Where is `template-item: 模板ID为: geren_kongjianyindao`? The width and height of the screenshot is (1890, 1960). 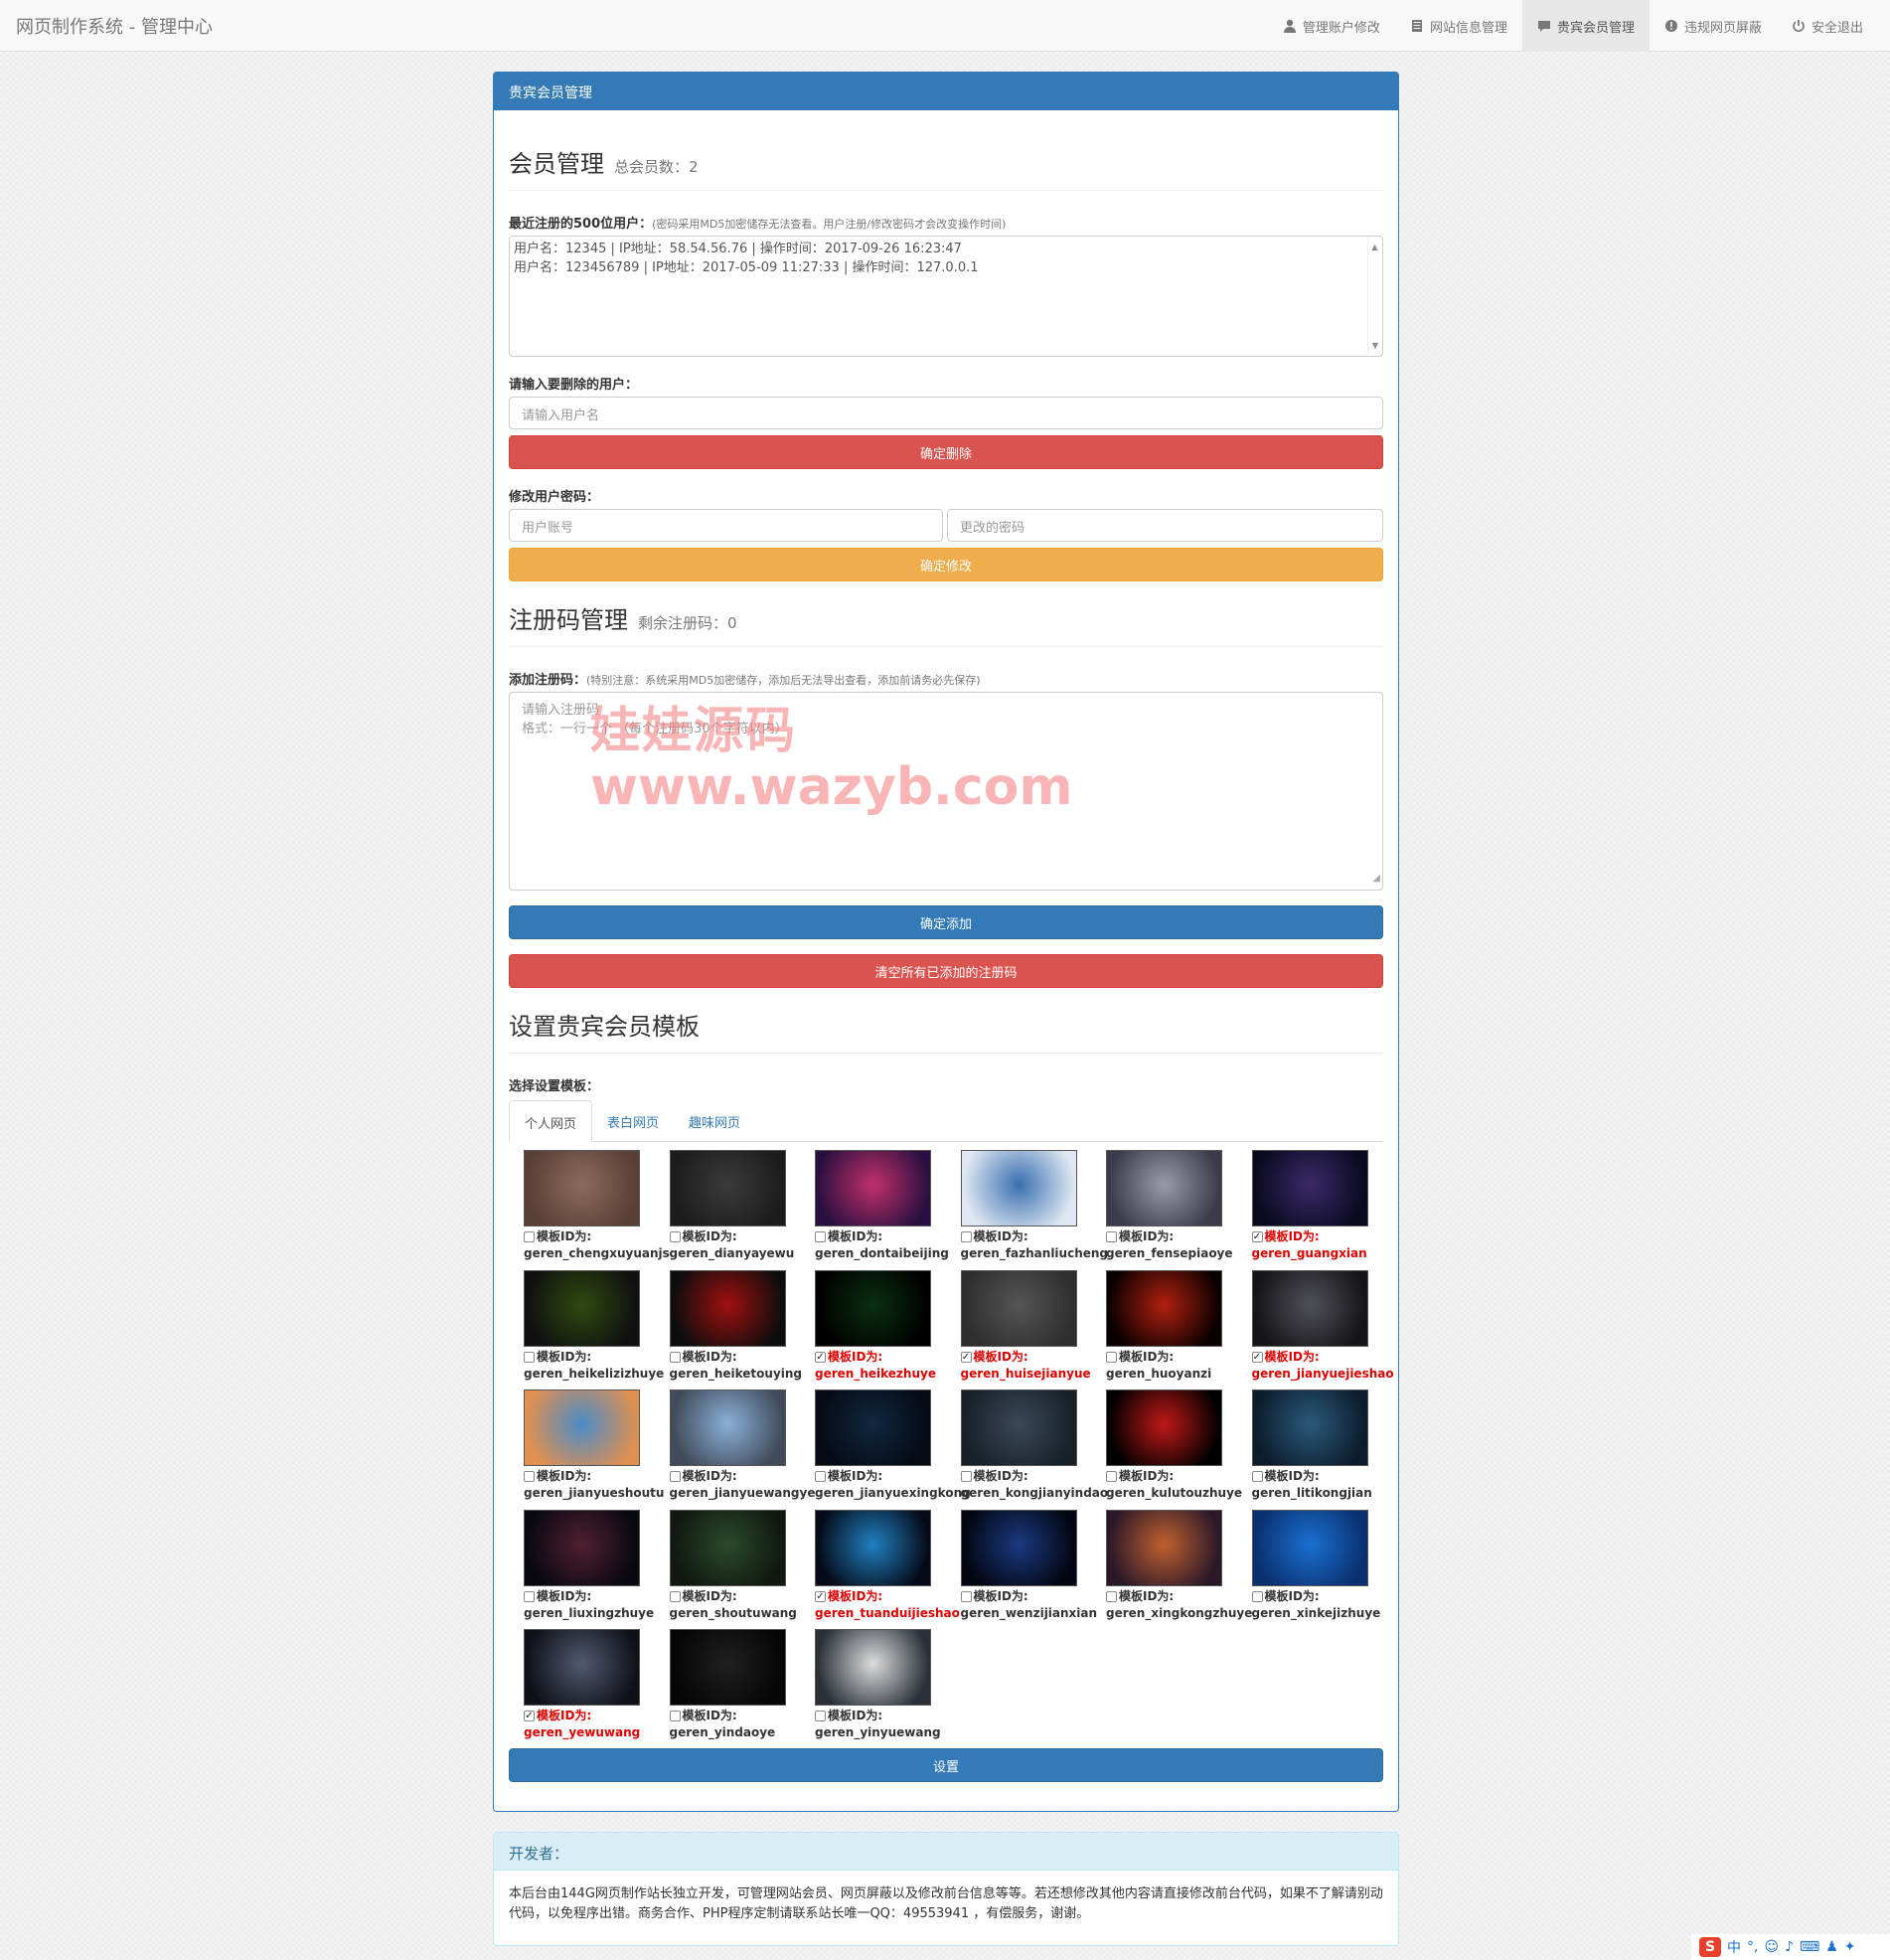
template-item: 模板ID为: geren_kongjianyindao is located at coordinates (1034, 1448).